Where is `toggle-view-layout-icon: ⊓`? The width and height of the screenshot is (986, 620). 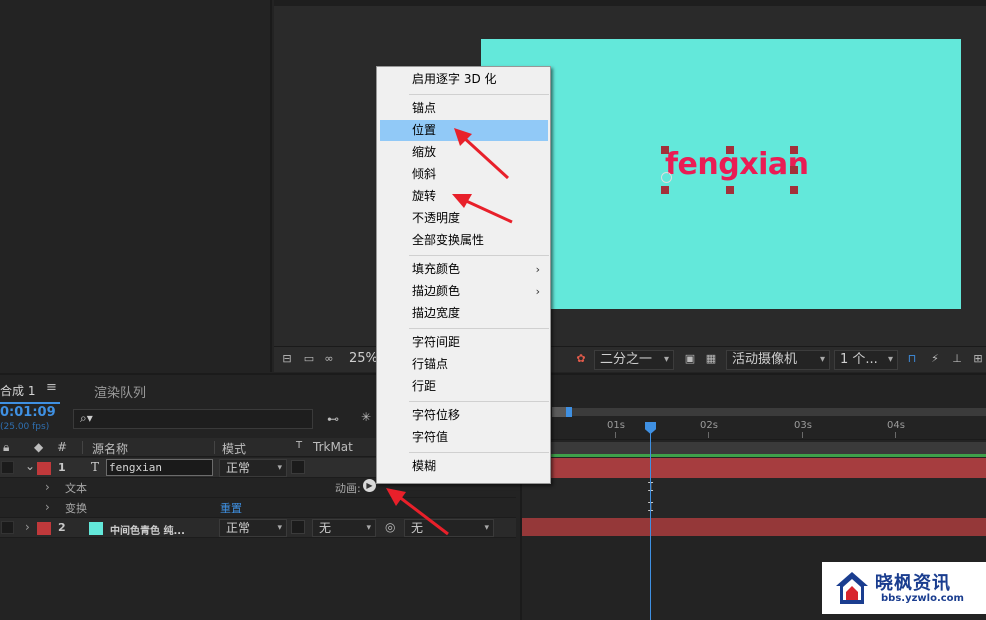 toggle-view-layout-icon: ⊓ is located at coordinates (912, 359).